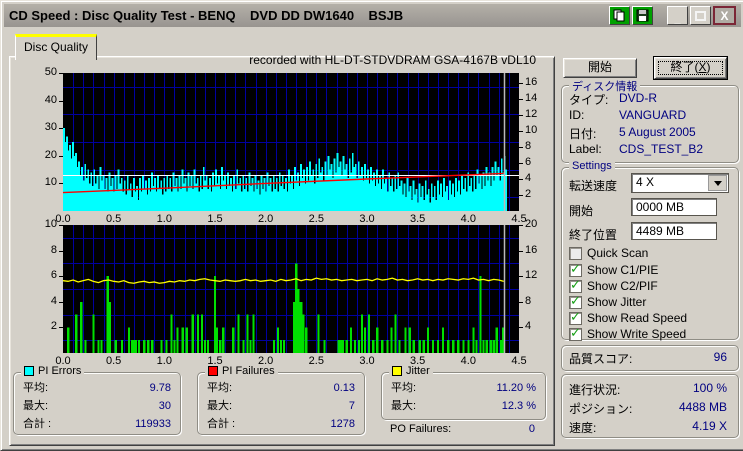 The width and height of the screenshot is (743, 451). What do you see at coordinates (56, 47) in the screenshot?
I see `tab-disc-quality: Disc Quality` at bounding box center [56, 47].